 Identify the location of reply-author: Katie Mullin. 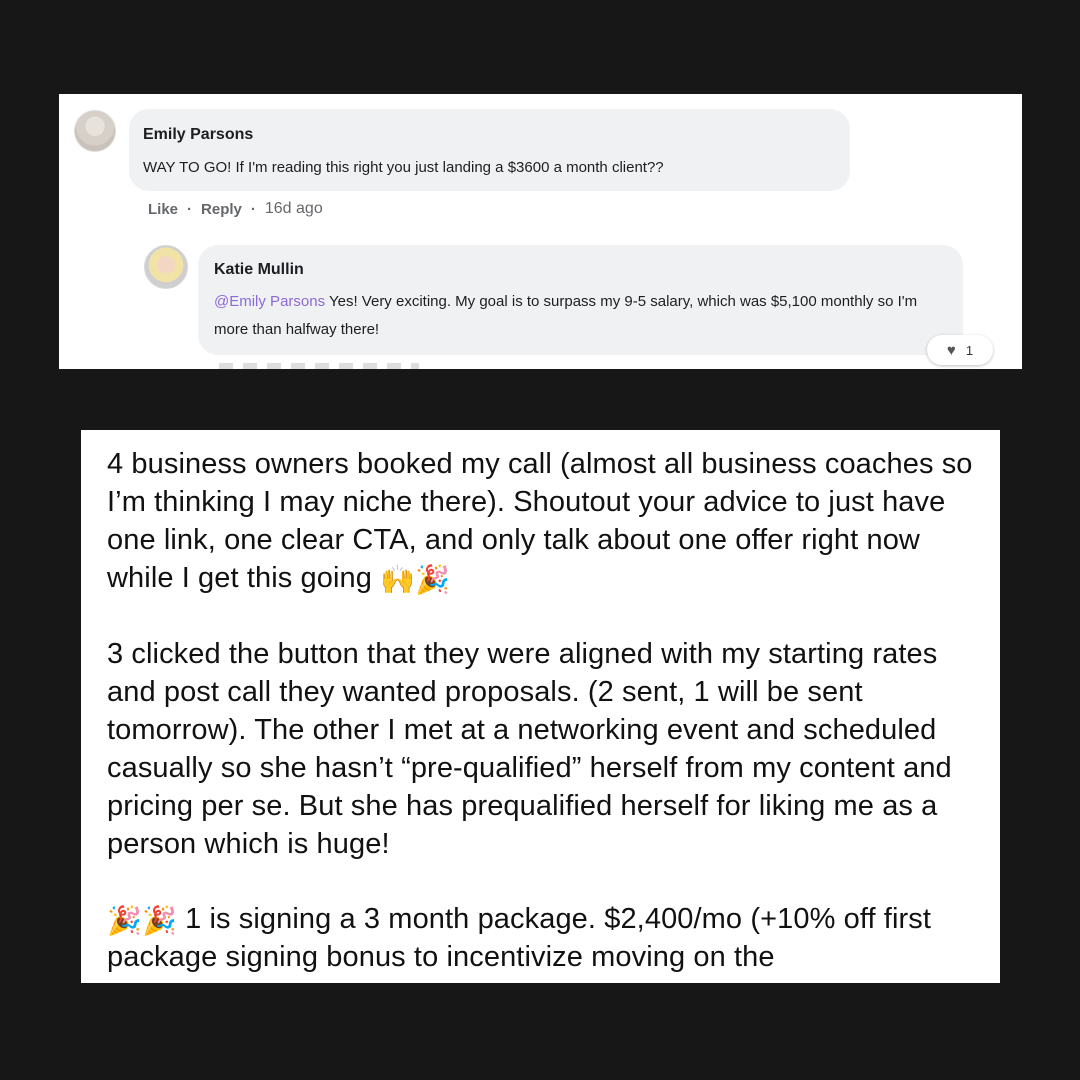
(259, 270).